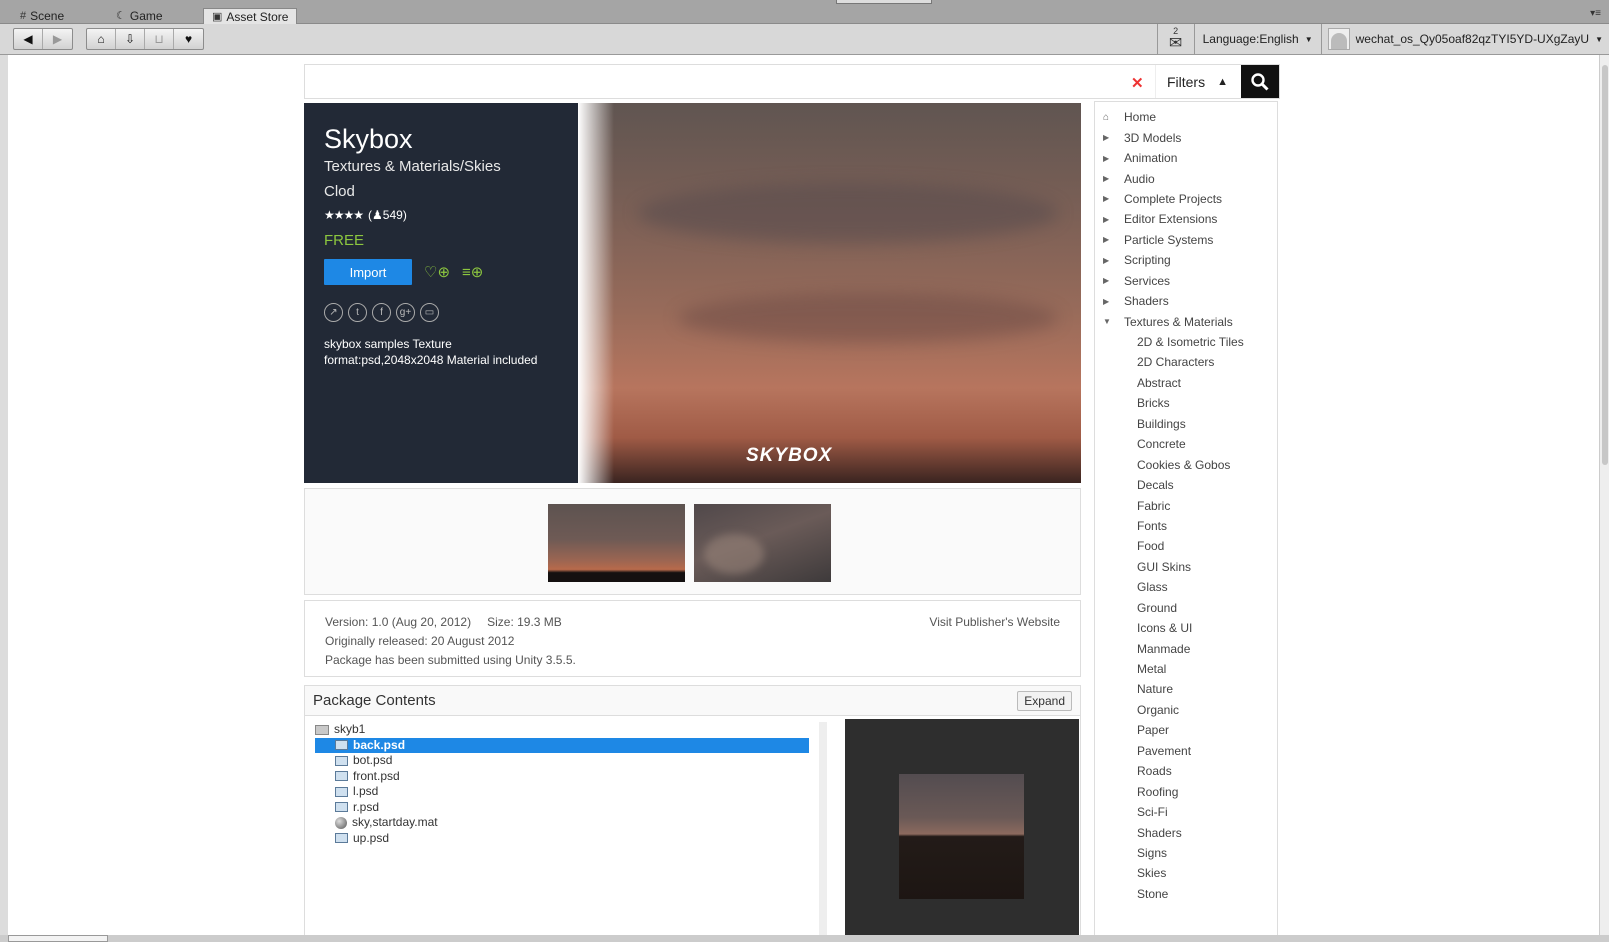  What do you see at coordinates (139, 16) in the screenshot?
I see `tab-game: ☾ Game` at bounding box center [139, 16].